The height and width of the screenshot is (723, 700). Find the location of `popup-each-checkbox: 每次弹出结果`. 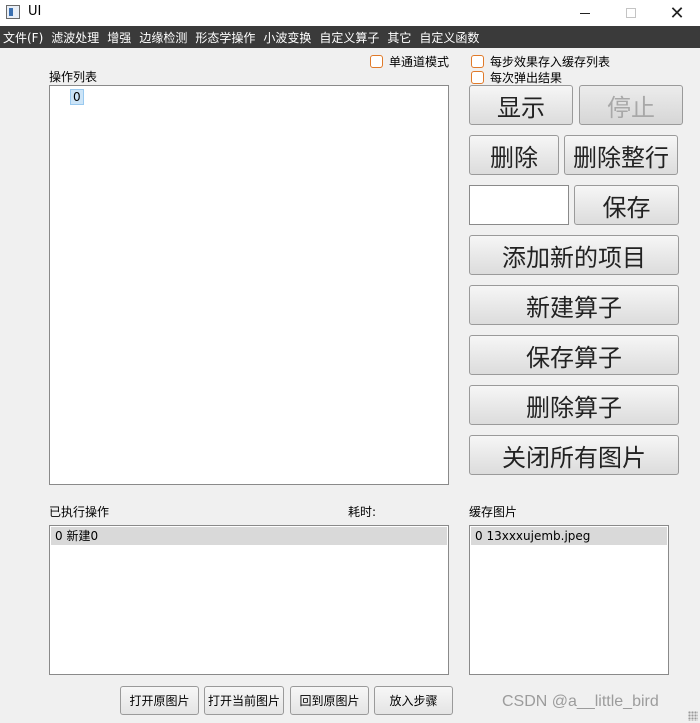

popup-each-checkbox: 每次弹出结果 is located at coordinates (516, 77).